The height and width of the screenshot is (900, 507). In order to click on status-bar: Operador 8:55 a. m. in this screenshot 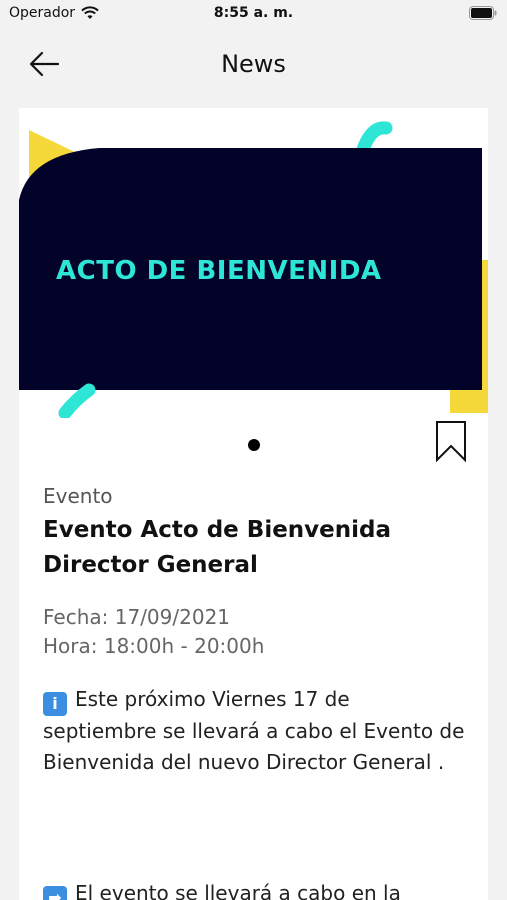, I will do `click(253, 14)`.